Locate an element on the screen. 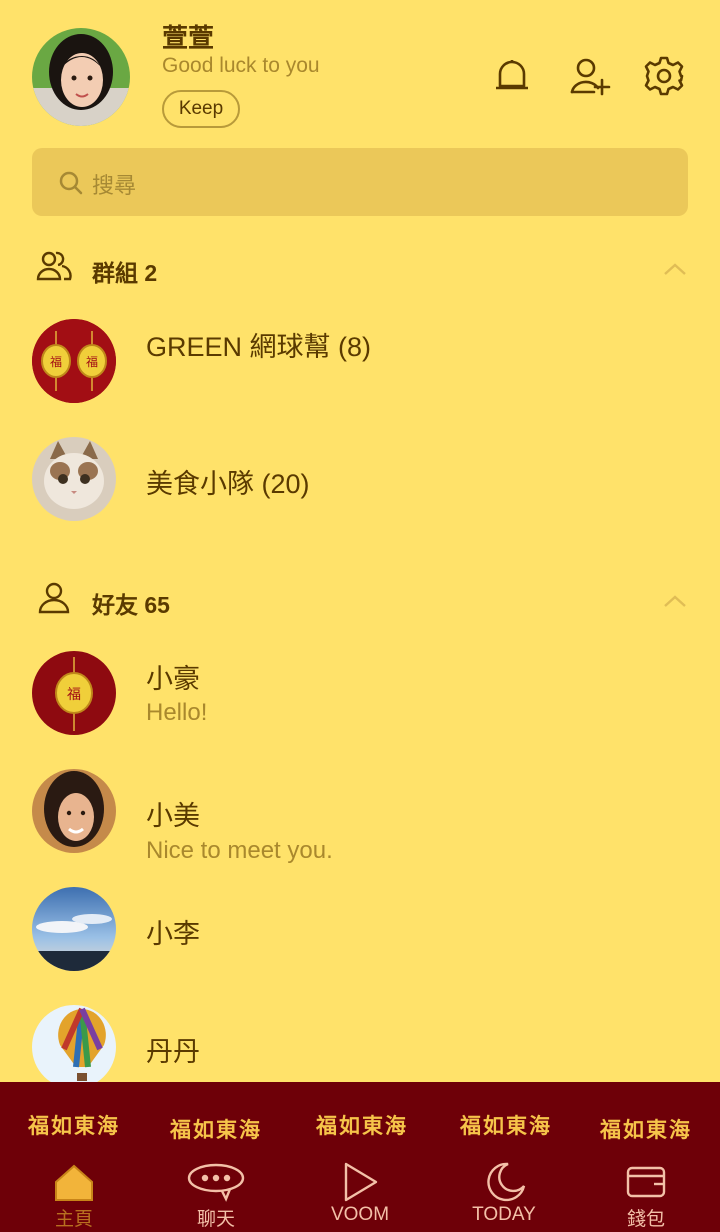 This screenshot has width=720, height=1232. friend-name: 小李 is located at coordinates (173, 934).